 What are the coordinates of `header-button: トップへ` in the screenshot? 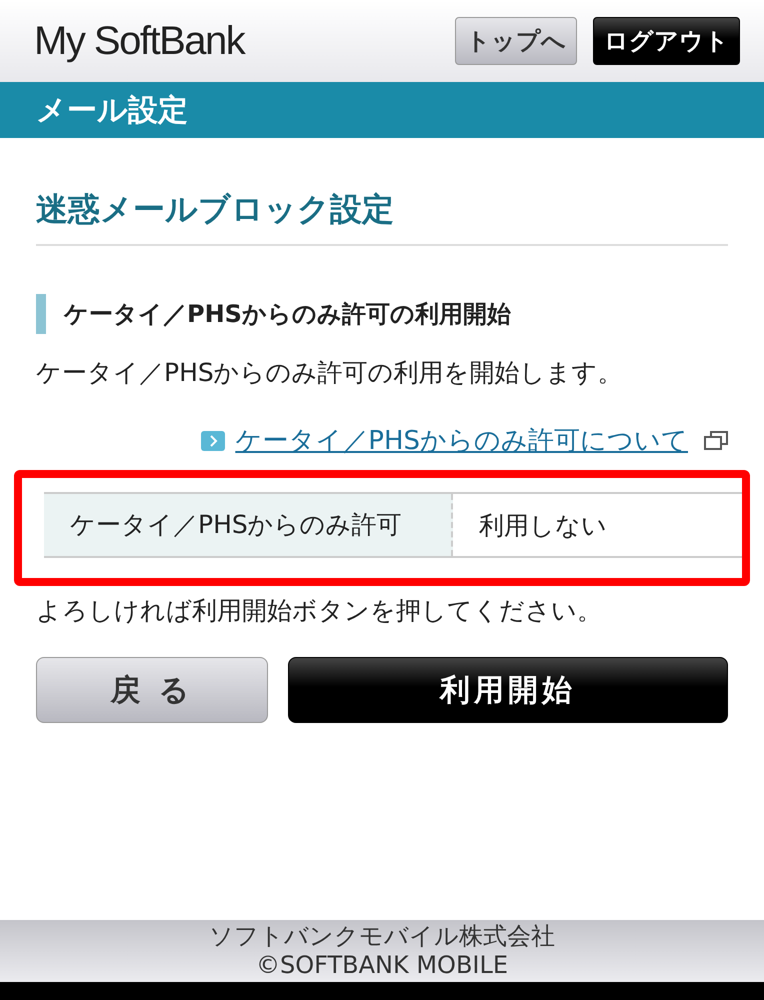 It's located at (516, 41).